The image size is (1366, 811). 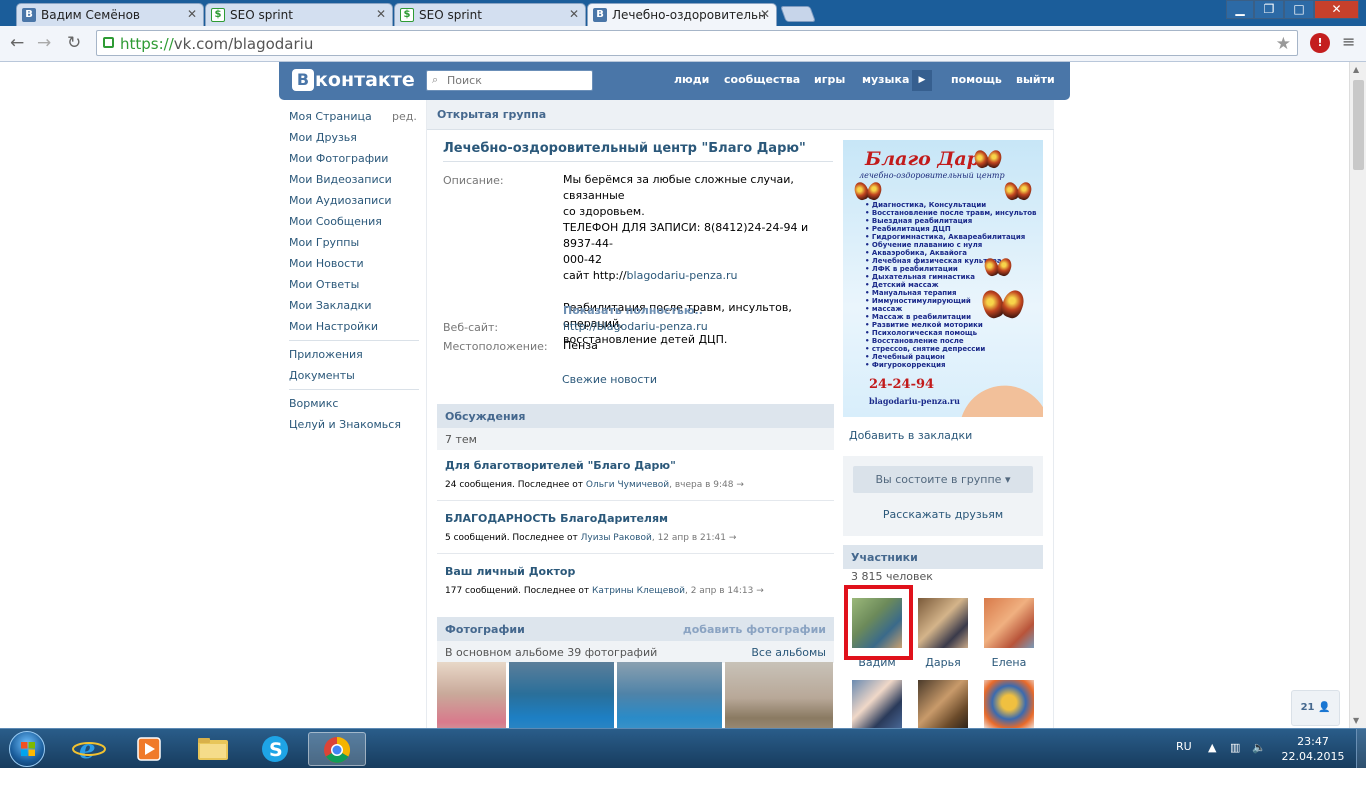 What do you see at coordinates (1299, 9) in the screenshot?
I see `maximize-button: □` at bounding box center [1299, 9].